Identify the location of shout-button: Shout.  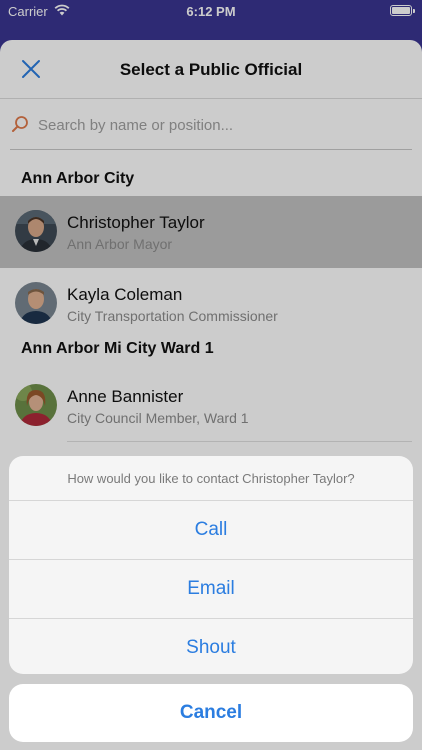
(211, 646).